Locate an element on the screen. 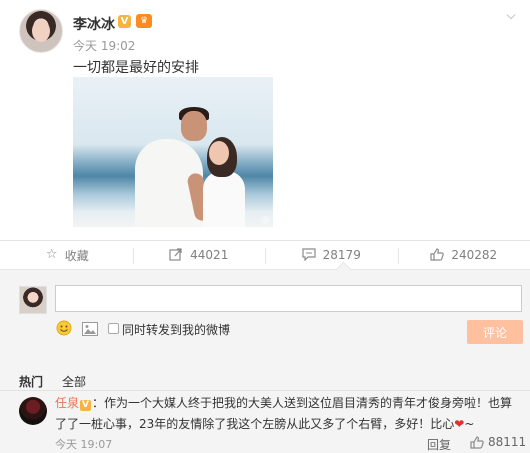 The height and width of the screenshot is (453, 530). author-name: 李冰冰 is located at coordinates (94, 24).